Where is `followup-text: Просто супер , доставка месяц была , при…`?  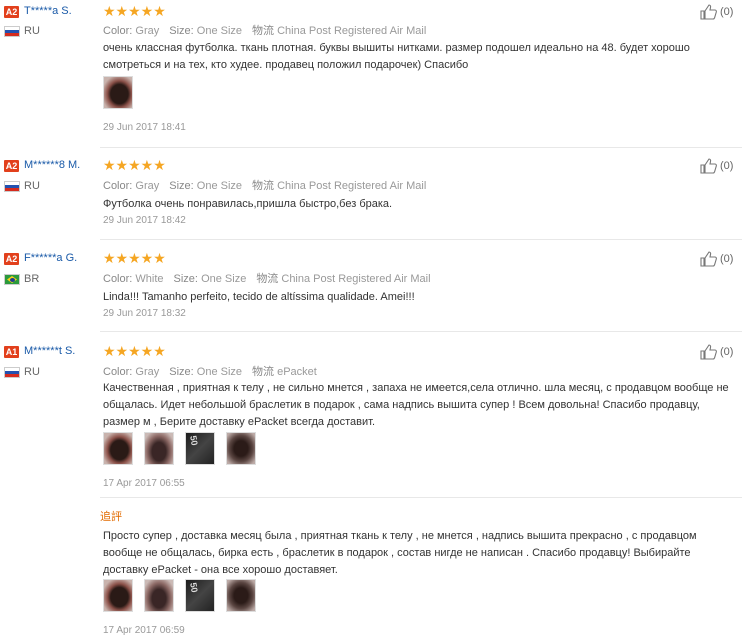
followup-text: Просто супер , доставка месяц была , при… is located at coordinates (400, 553).